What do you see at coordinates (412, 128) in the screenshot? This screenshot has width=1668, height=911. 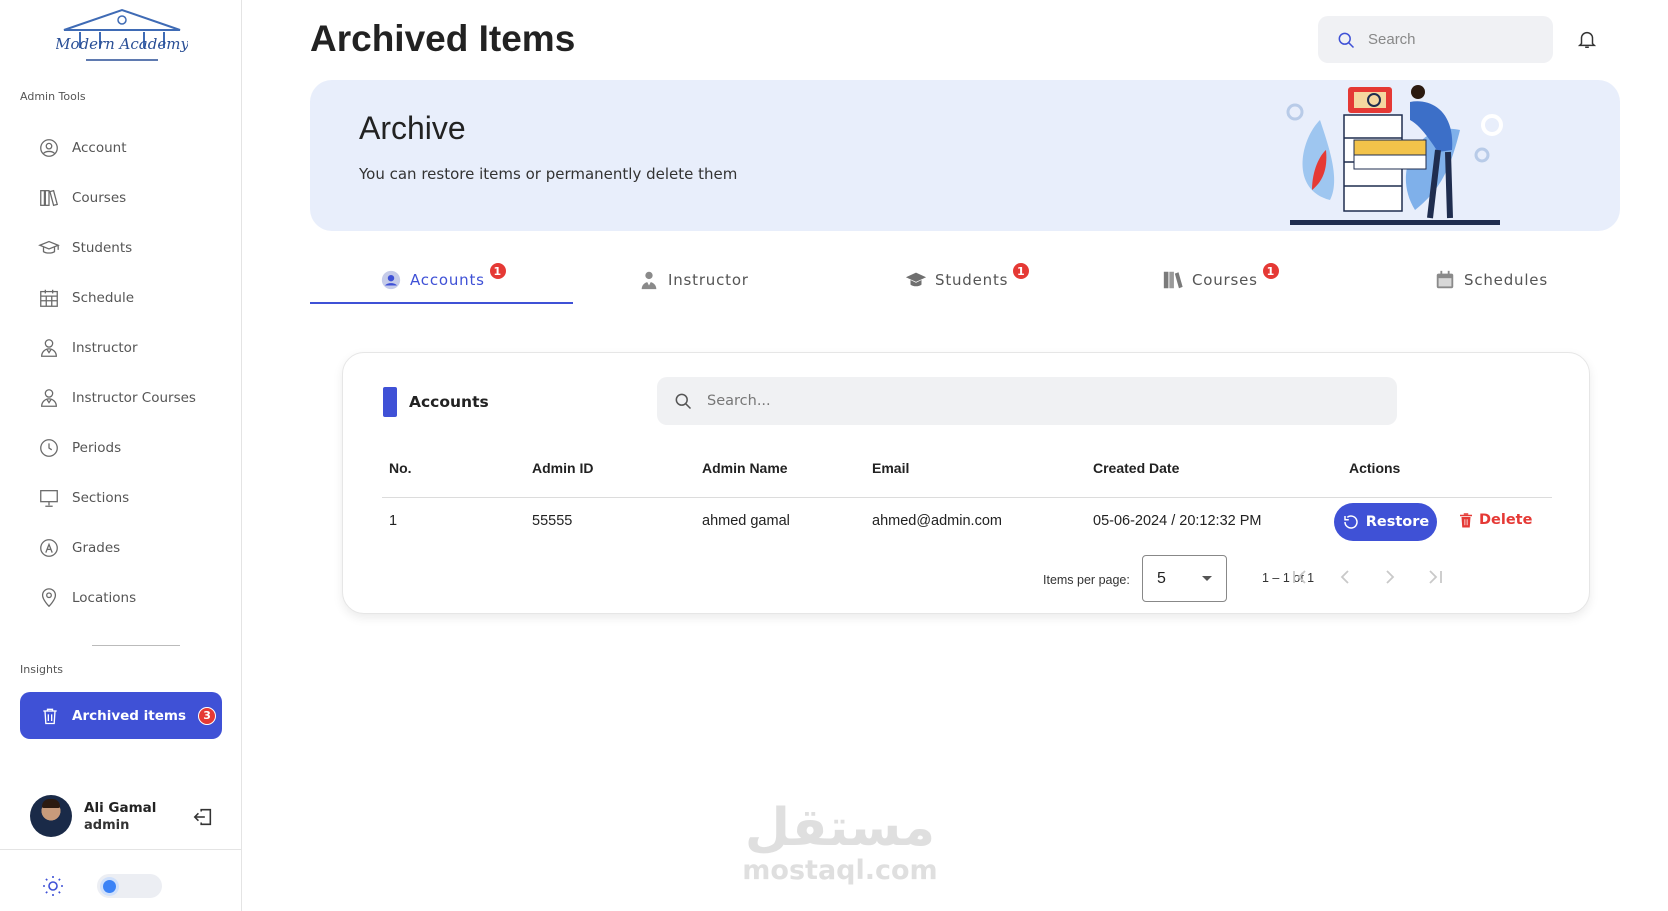 I see `banner-title: Archive` at bounding box center [412, 128].